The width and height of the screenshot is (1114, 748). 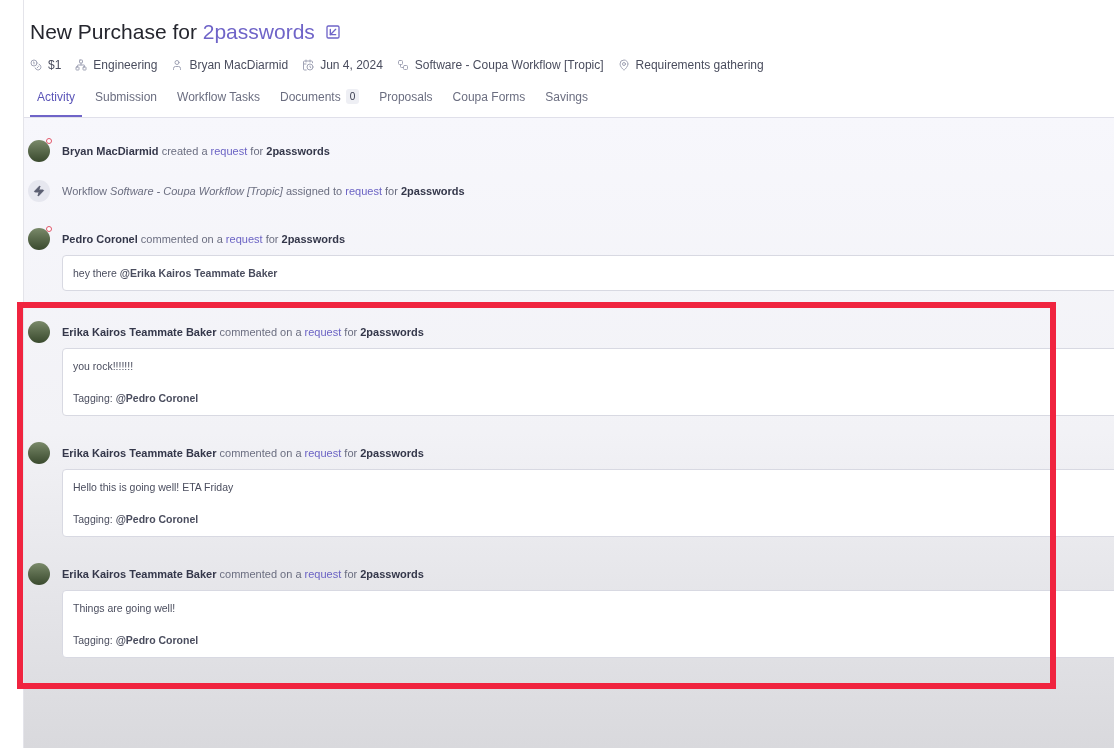 What do you see at coordinates (172, 32) in the screenshot?
I see `page-title: New Purchase for 2passwords` at bounding box center [172, 32].